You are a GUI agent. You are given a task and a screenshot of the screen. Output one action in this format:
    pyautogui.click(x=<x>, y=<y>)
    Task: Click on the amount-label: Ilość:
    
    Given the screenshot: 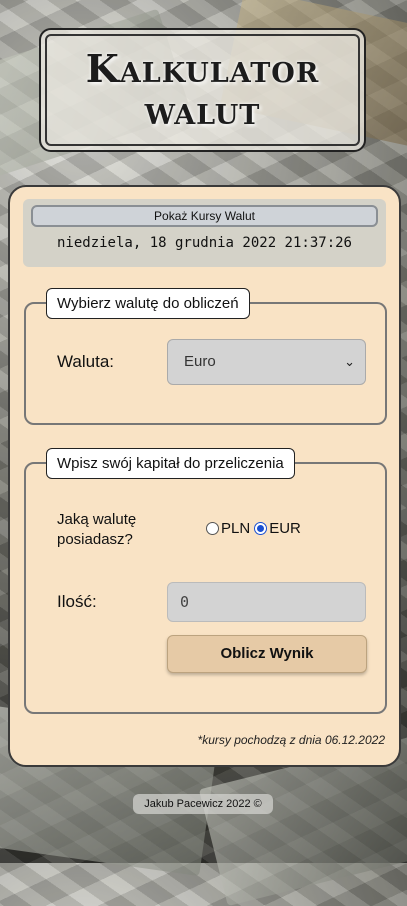 What is the action you would take?
    pyautogui.click(x=77, y=601)
    